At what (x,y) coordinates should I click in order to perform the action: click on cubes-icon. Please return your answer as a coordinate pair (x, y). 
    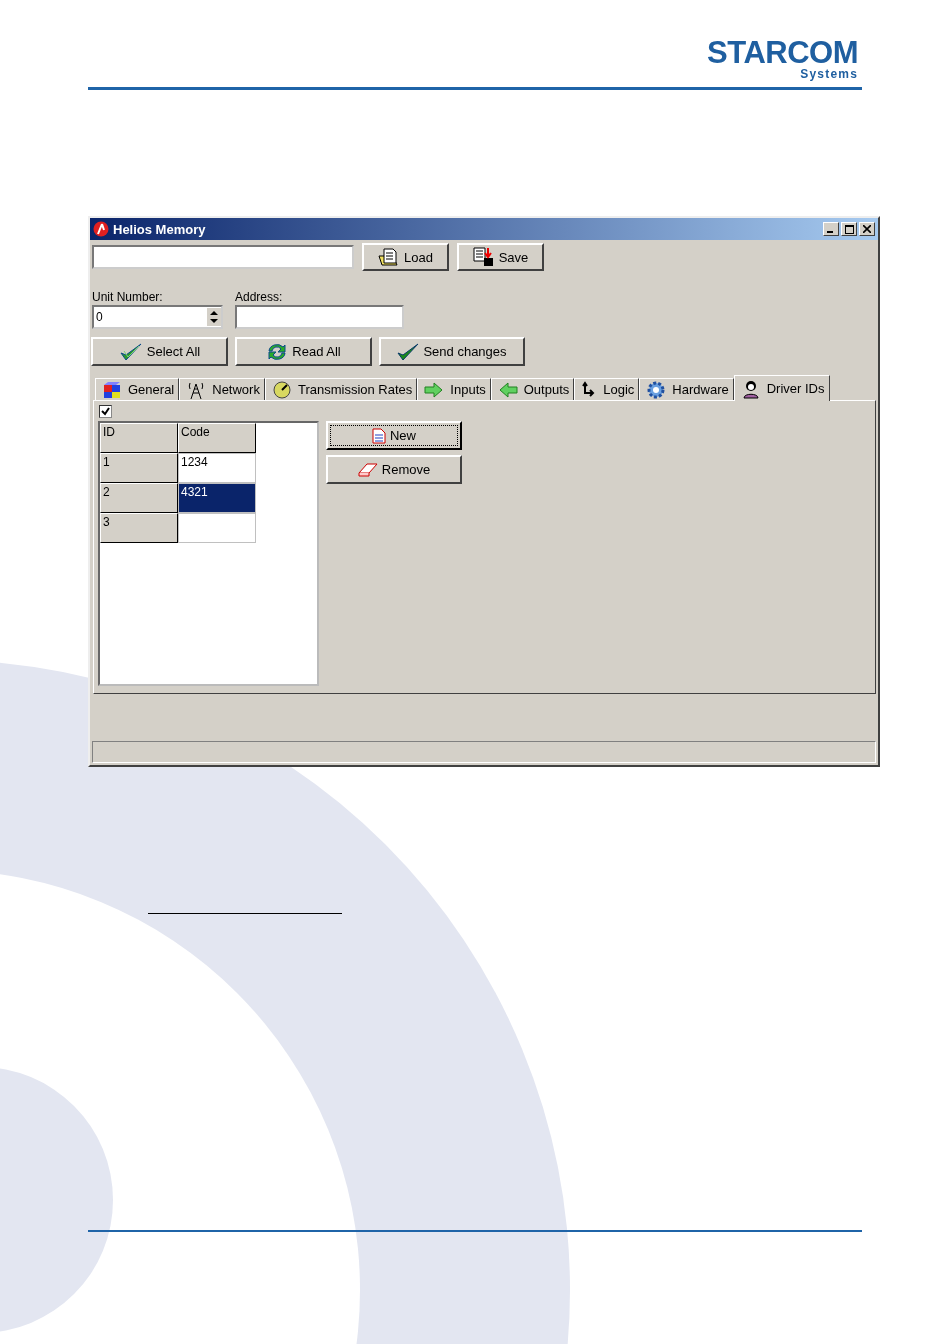
    Looking at the image, I should click on (112, 389).